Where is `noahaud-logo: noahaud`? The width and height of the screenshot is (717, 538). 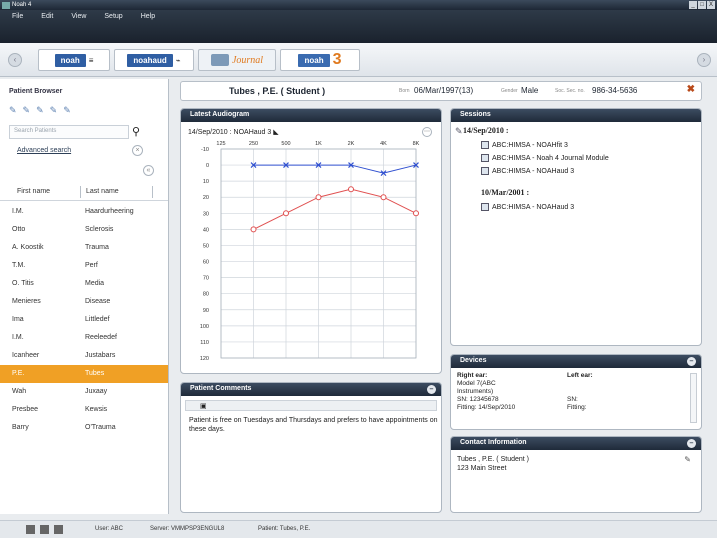 noahaud-logo: noahaud is located at coordinates (150, 60).